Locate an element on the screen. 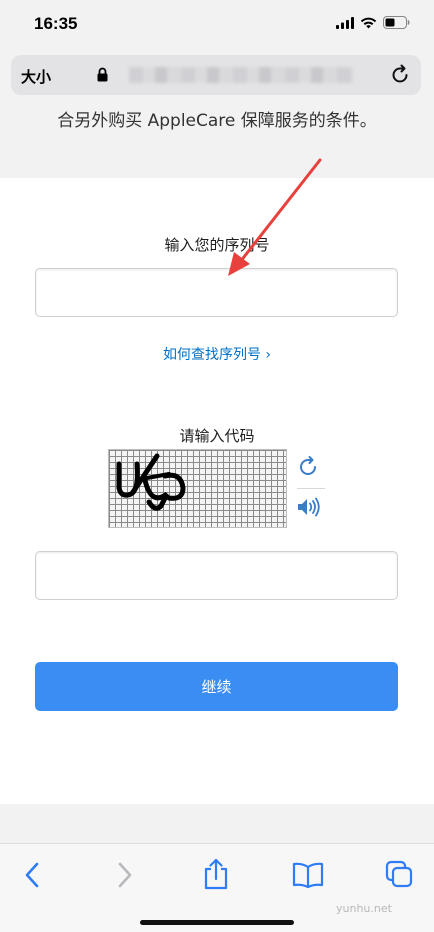 The height and width of the screenshot is (932, 434). continue-button: 继续 is located at coordinates (216, 686).